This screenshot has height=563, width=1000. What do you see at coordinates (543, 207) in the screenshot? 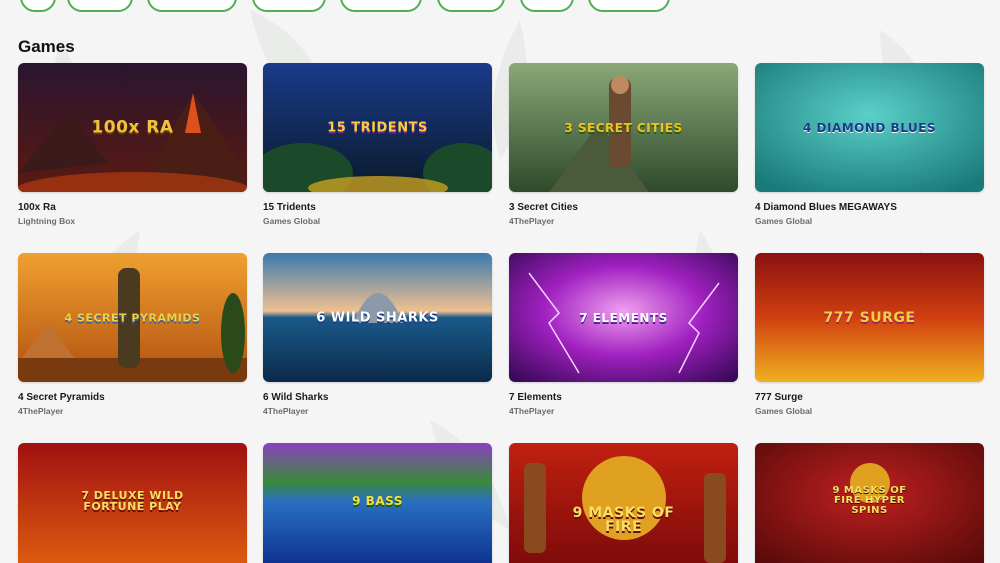
I see `game-title: 3 Secret Cities` at bounding box center [543, 207].